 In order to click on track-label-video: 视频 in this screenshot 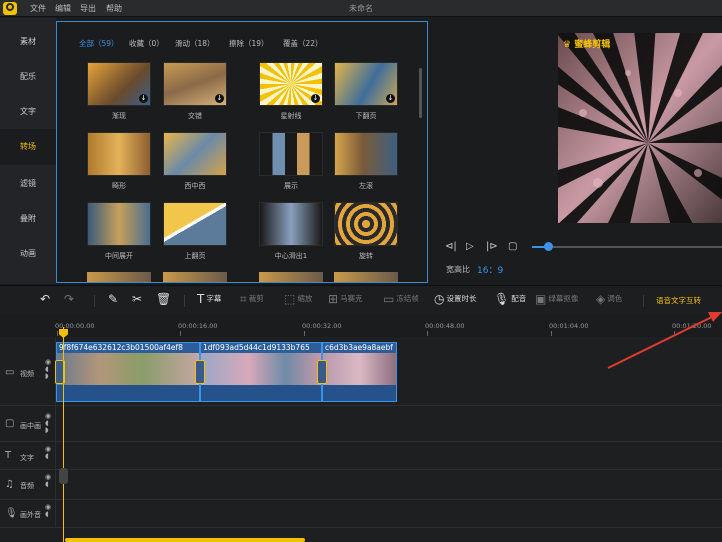, I will do `click(27, 374)`.